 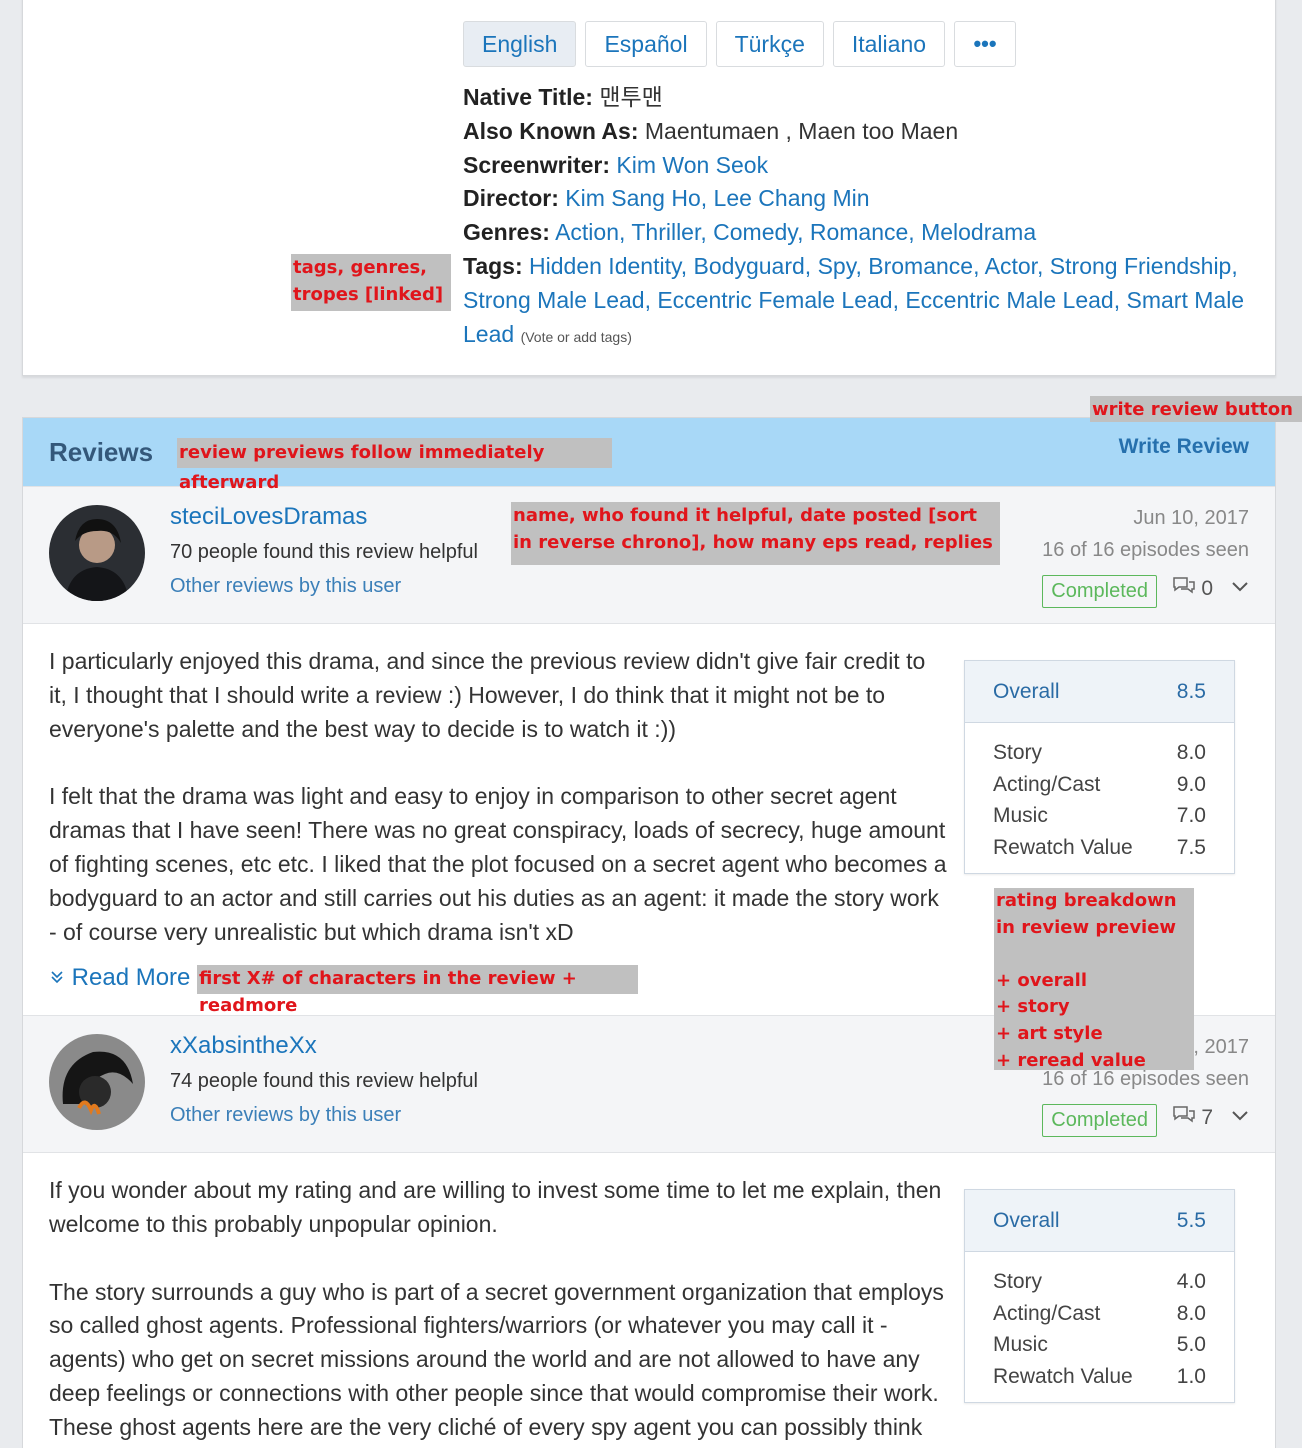 What do you see at coordinates (528, 97) in the screenshot?
I see `native-title-label: Native Title:` at bounding box center [528, 97].